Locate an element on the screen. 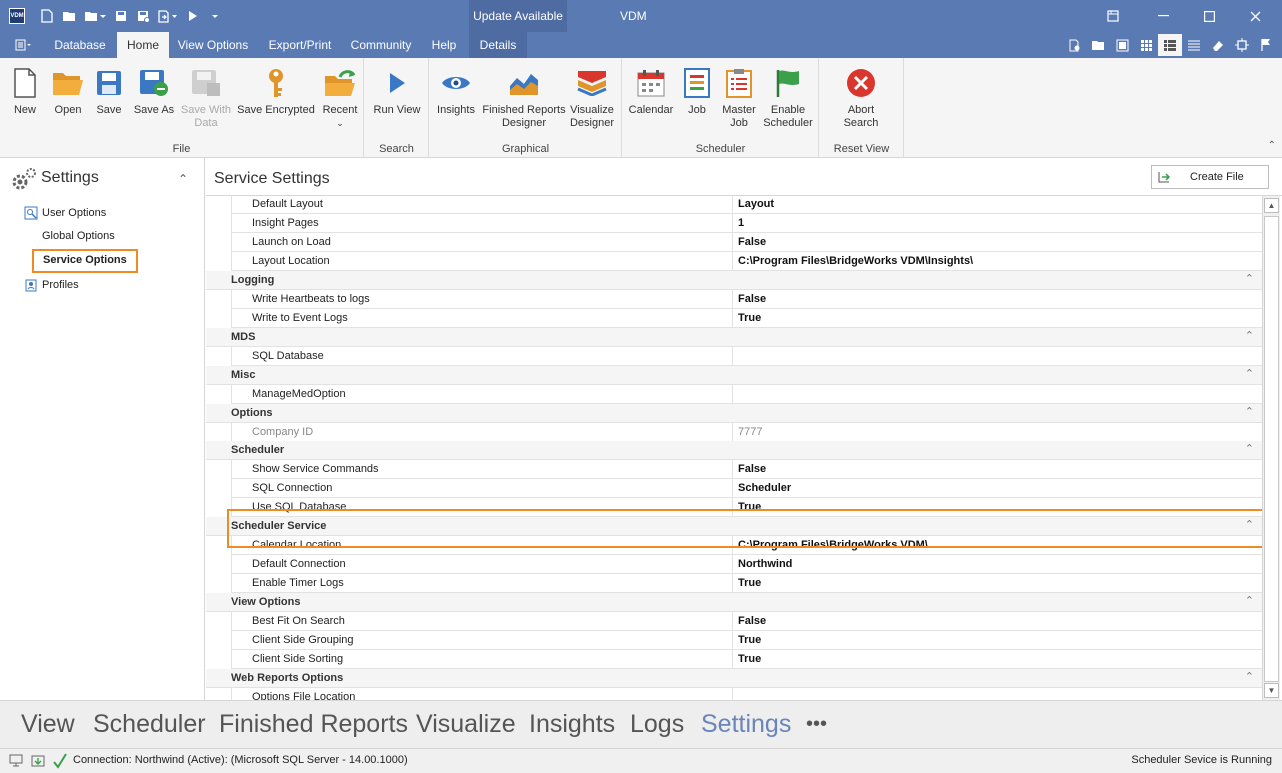 The image size is (1282, 773). property-value: Scheduler is located at coordinates (997, 488).